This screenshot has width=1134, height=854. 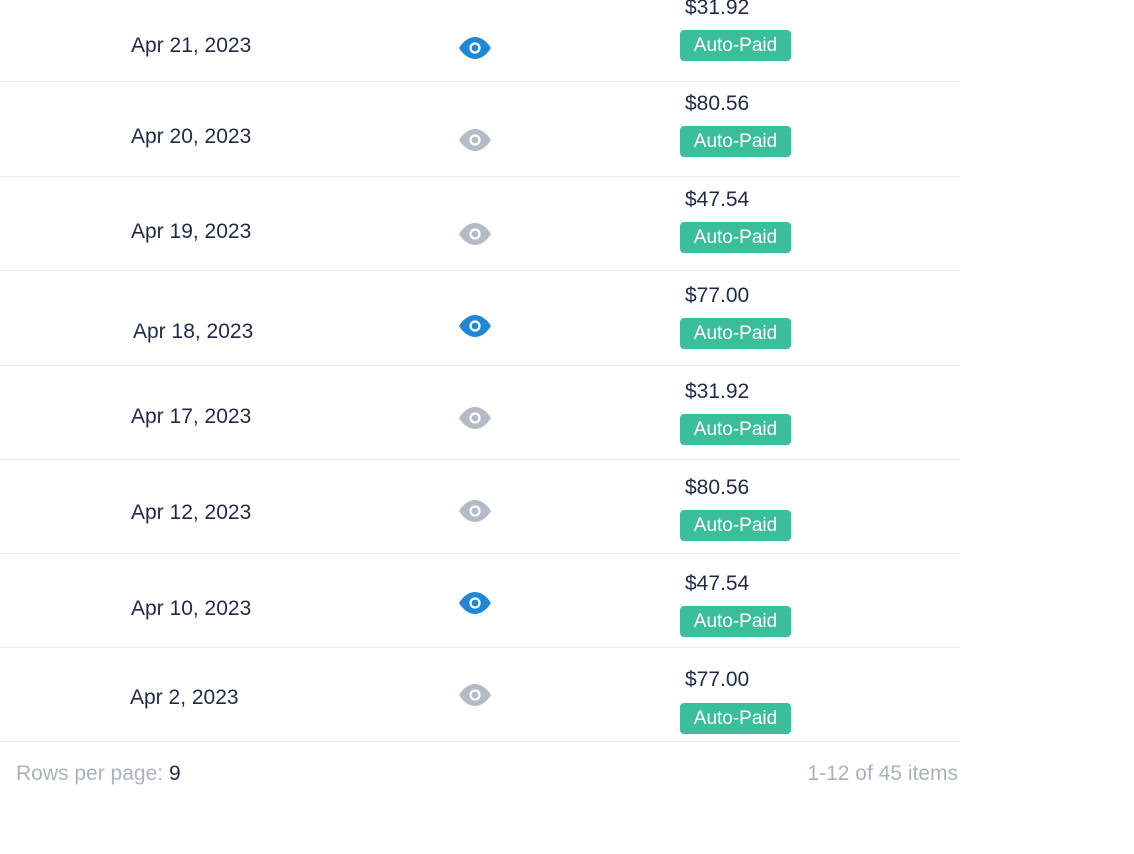 I want to click on table-row: Apr 18, 2023 $77.00 Auto-Paid, so click(x=480, y=318).